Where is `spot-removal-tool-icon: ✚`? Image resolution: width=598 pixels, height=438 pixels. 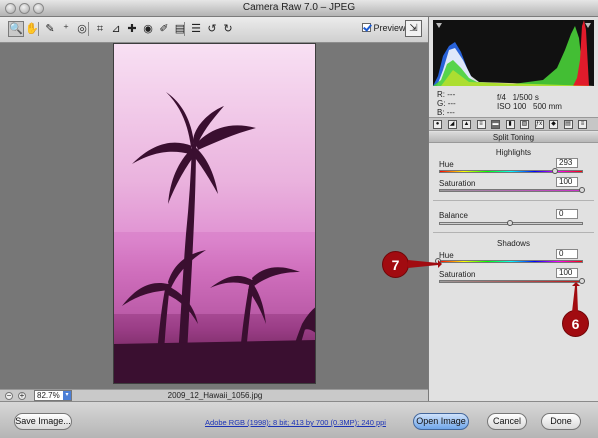
spot-removal-tool-icon: ✚ is located at coordinates (132, 29).